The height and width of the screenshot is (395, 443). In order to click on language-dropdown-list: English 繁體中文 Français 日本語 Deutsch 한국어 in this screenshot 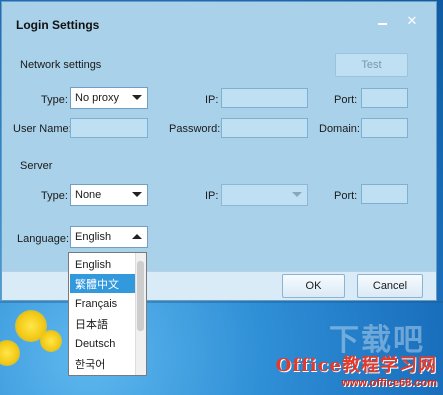, I will do `click(107, 314)`.